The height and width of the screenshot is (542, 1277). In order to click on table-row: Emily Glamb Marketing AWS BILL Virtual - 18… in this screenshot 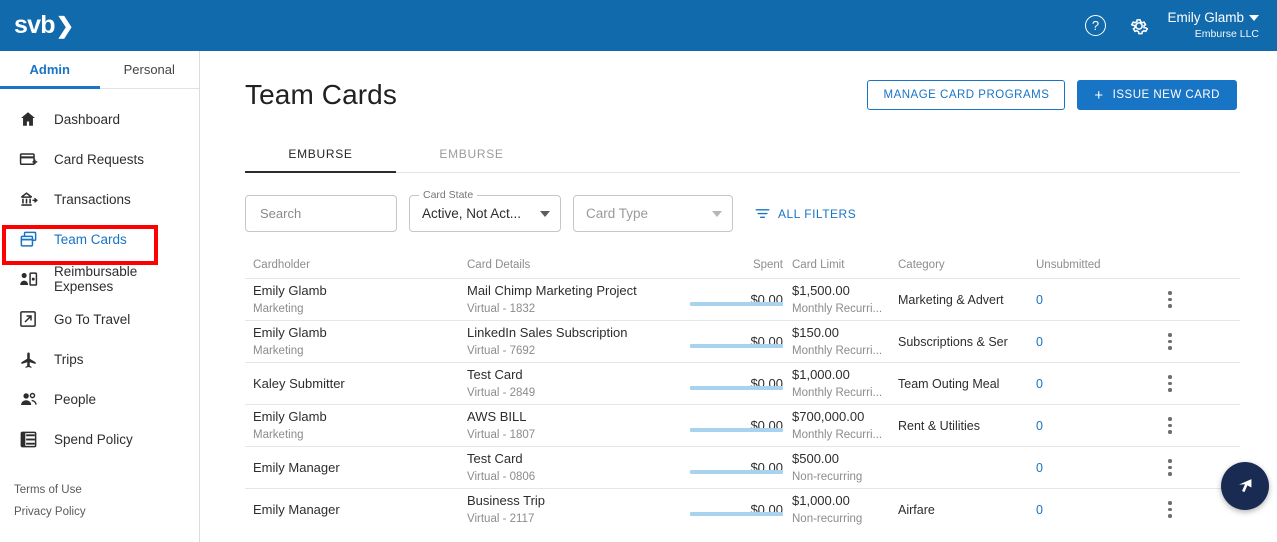, I will do `click(742, 425)`.